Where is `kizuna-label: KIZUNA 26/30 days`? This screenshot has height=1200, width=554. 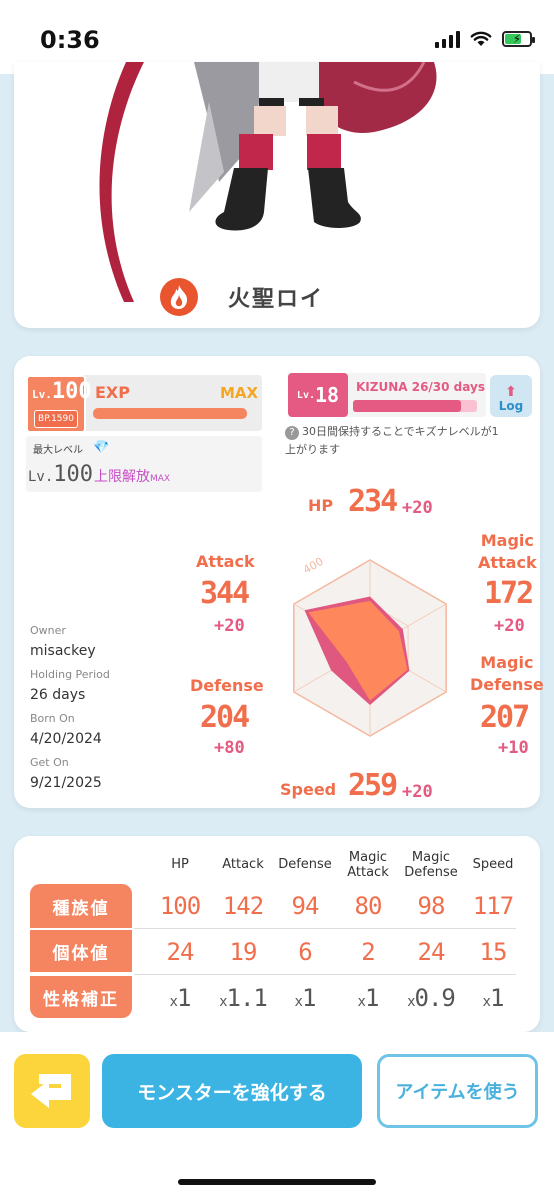 kizuna-label: KIZUNA 26/30 days is located at coordinates (420, 387).